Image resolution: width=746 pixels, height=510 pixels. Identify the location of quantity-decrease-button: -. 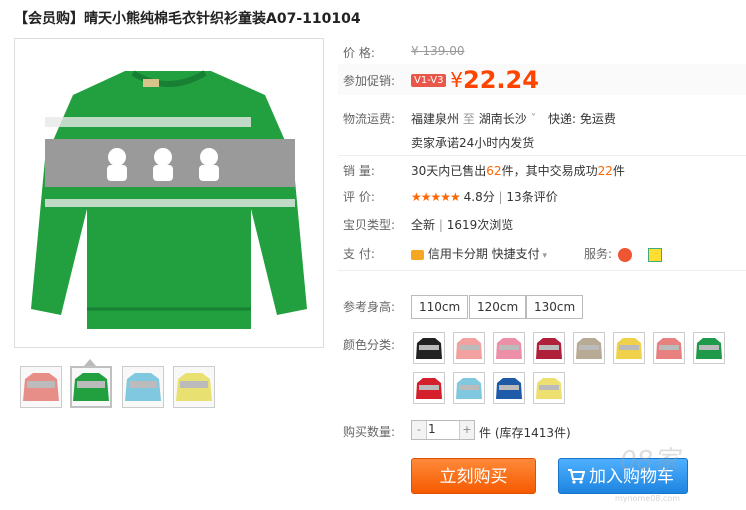
(419, 430).